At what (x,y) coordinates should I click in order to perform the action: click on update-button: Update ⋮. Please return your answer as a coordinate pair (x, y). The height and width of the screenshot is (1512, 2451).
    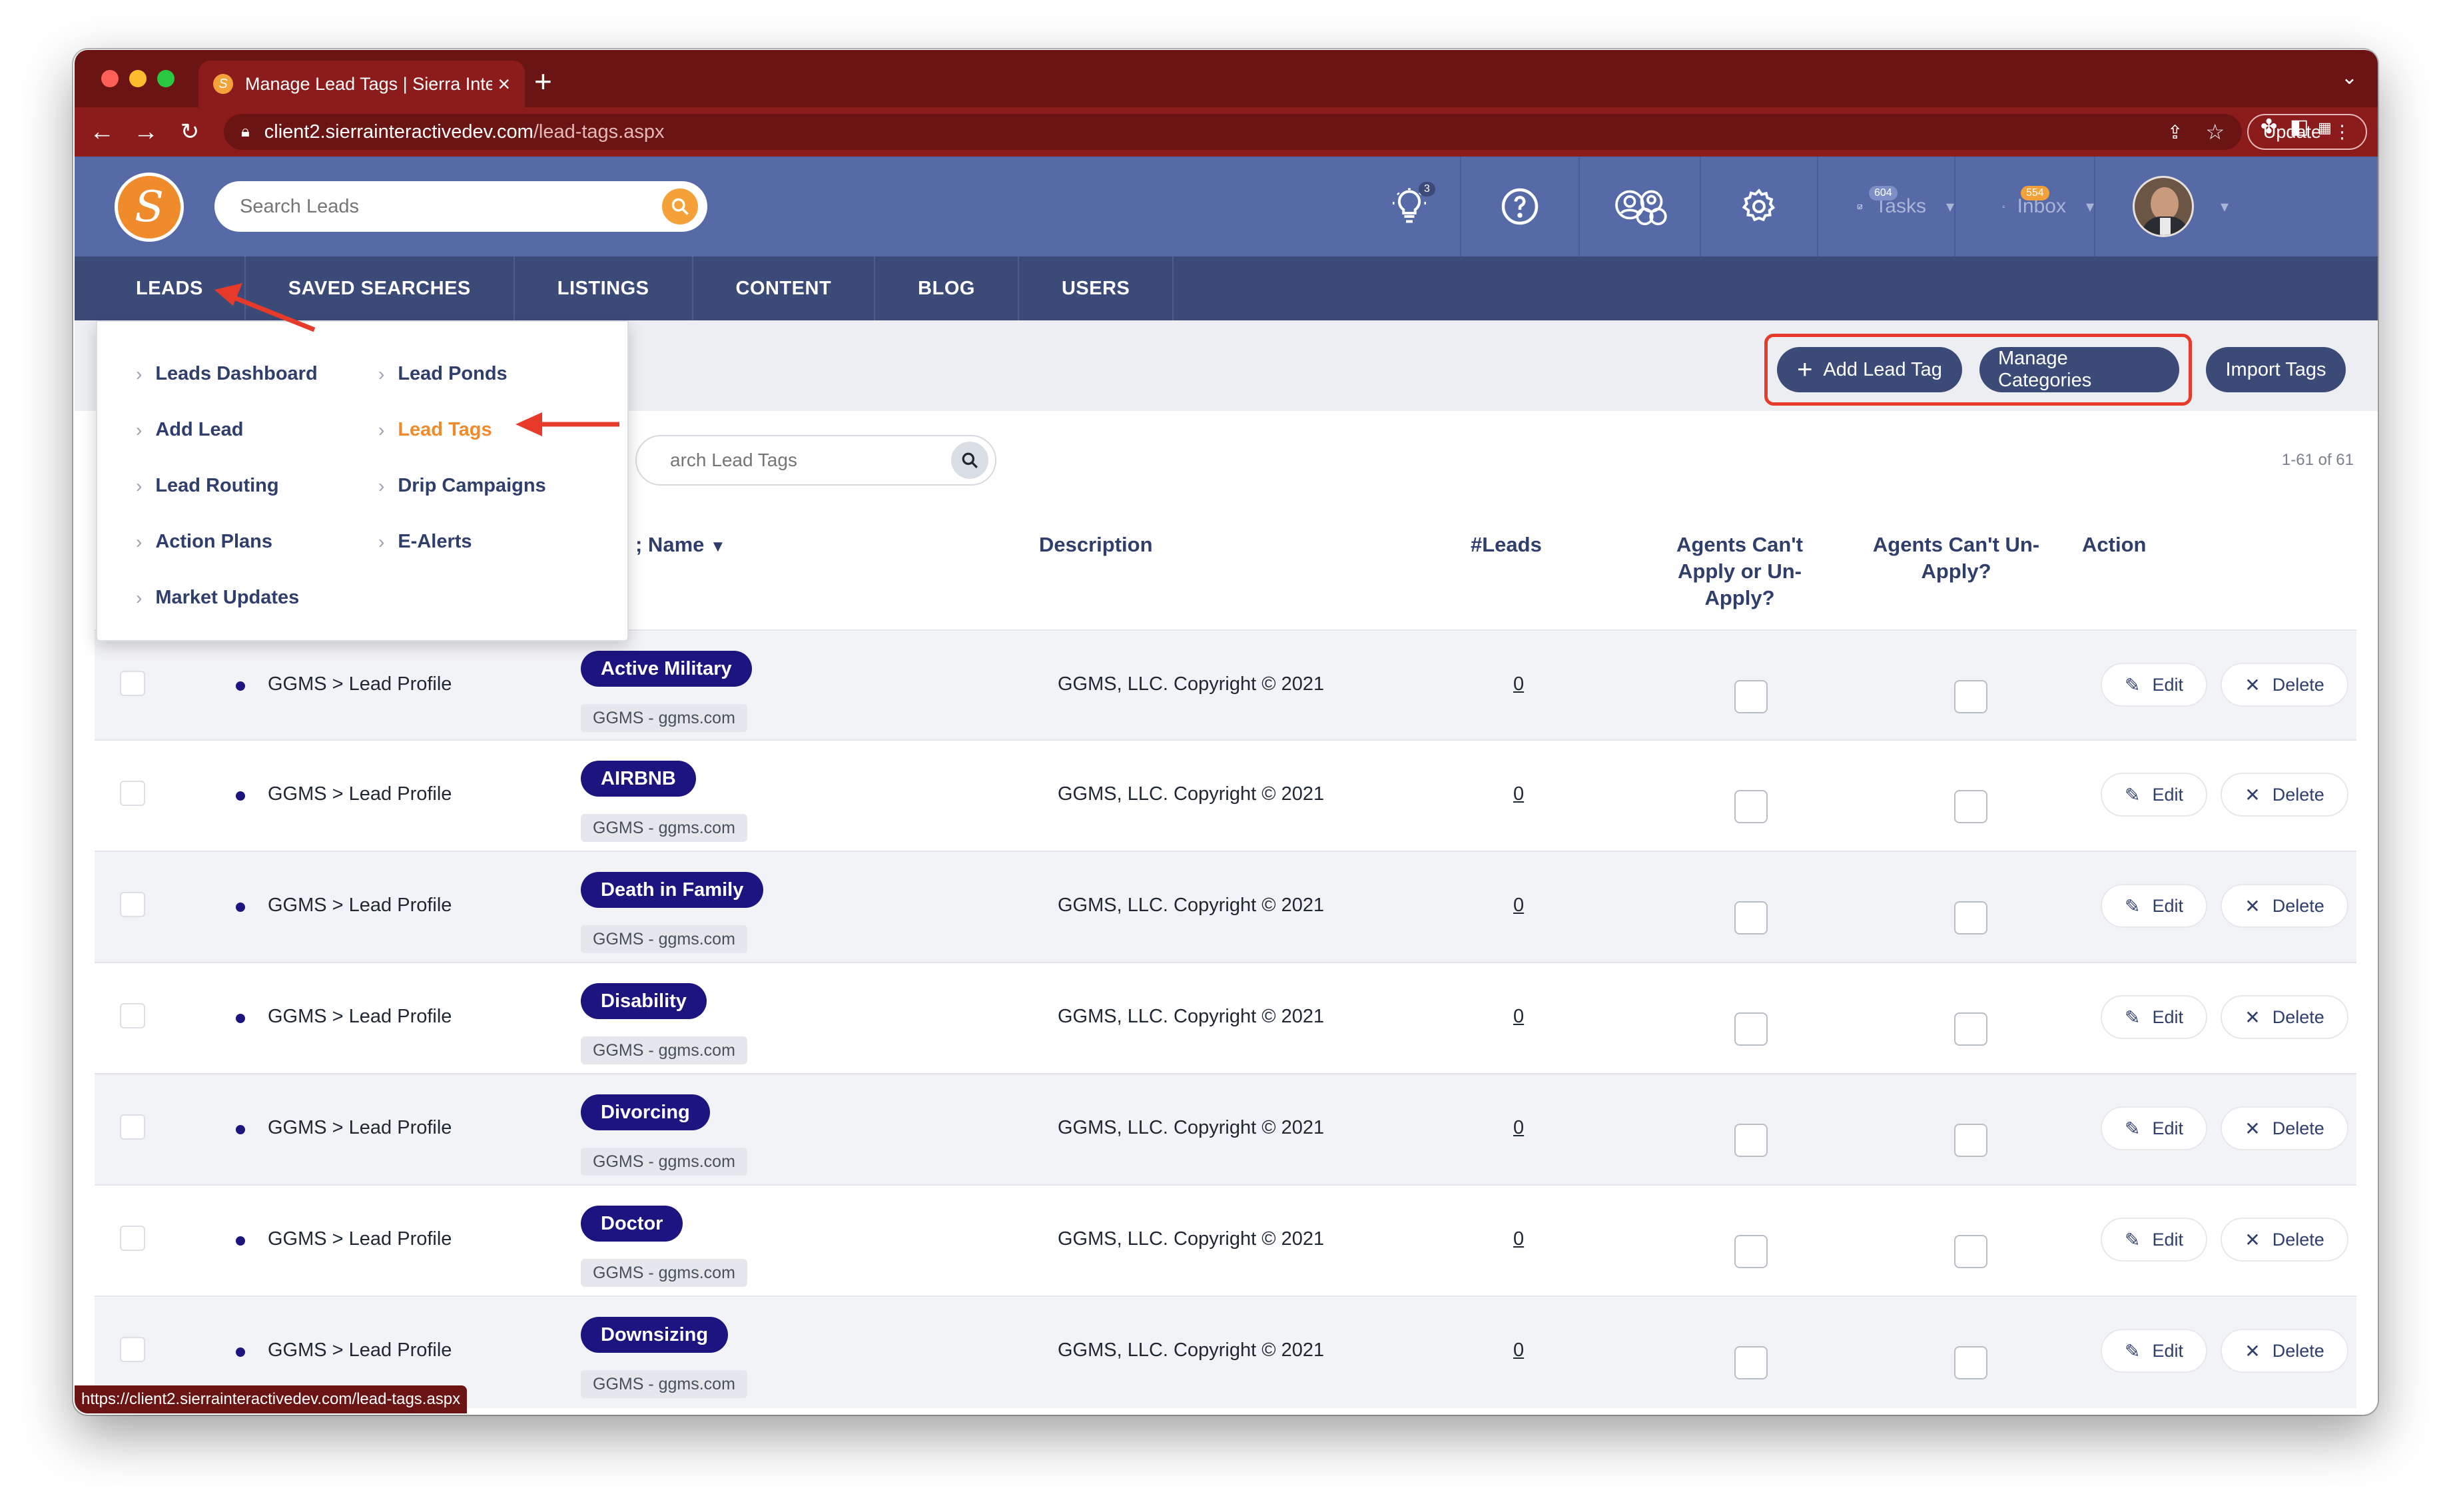
    Looking at the image, I should click on (2307, 132).